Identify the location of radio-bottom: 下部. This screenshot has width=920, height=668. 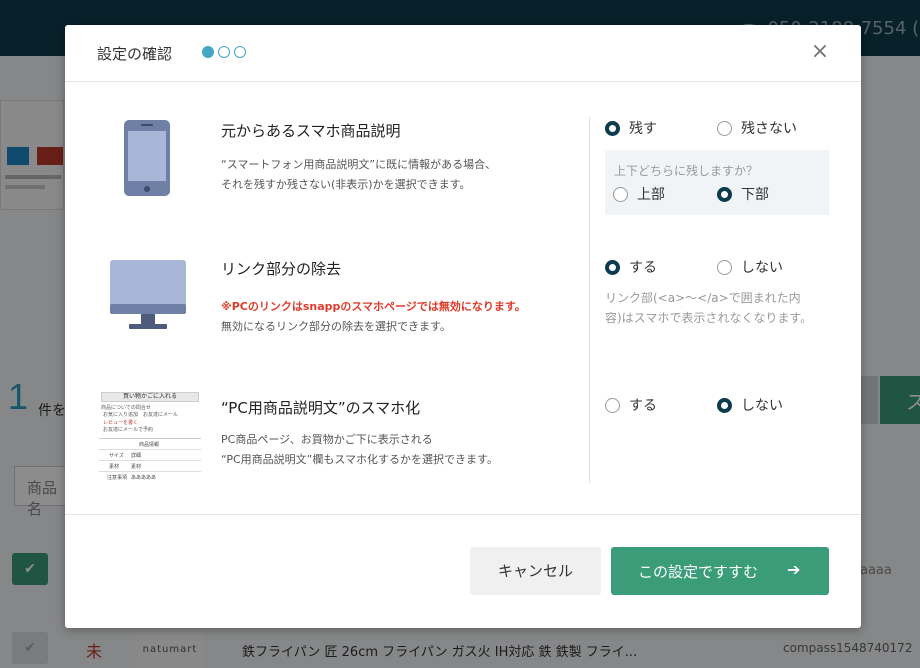
(743, 194).